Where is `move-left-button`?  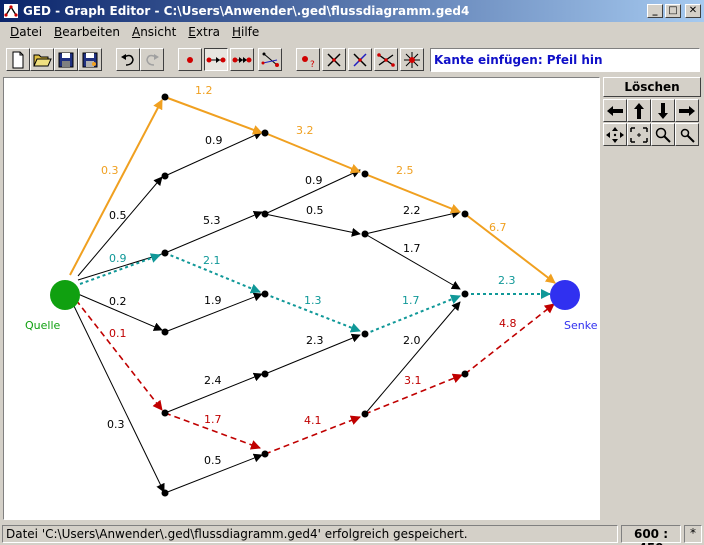 move-left-button is located at coordinates (615, 110).